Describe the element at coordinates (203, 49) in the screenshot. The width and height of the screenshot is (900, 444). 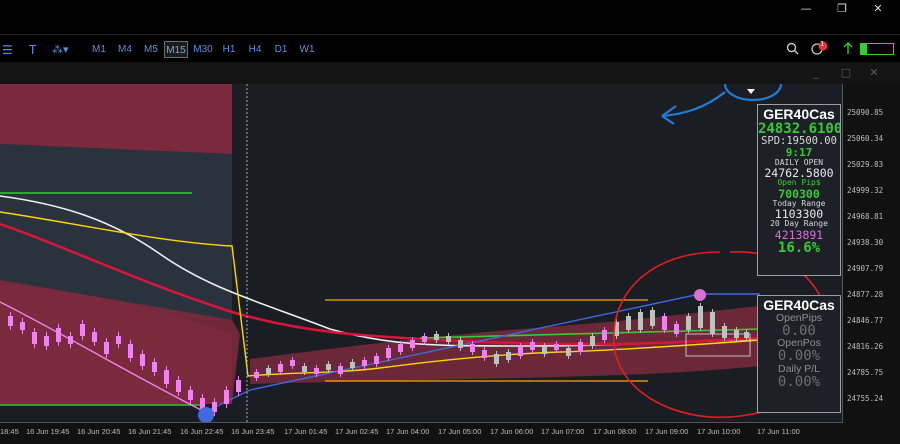
I see `timeframe-m30: M30` at that location.